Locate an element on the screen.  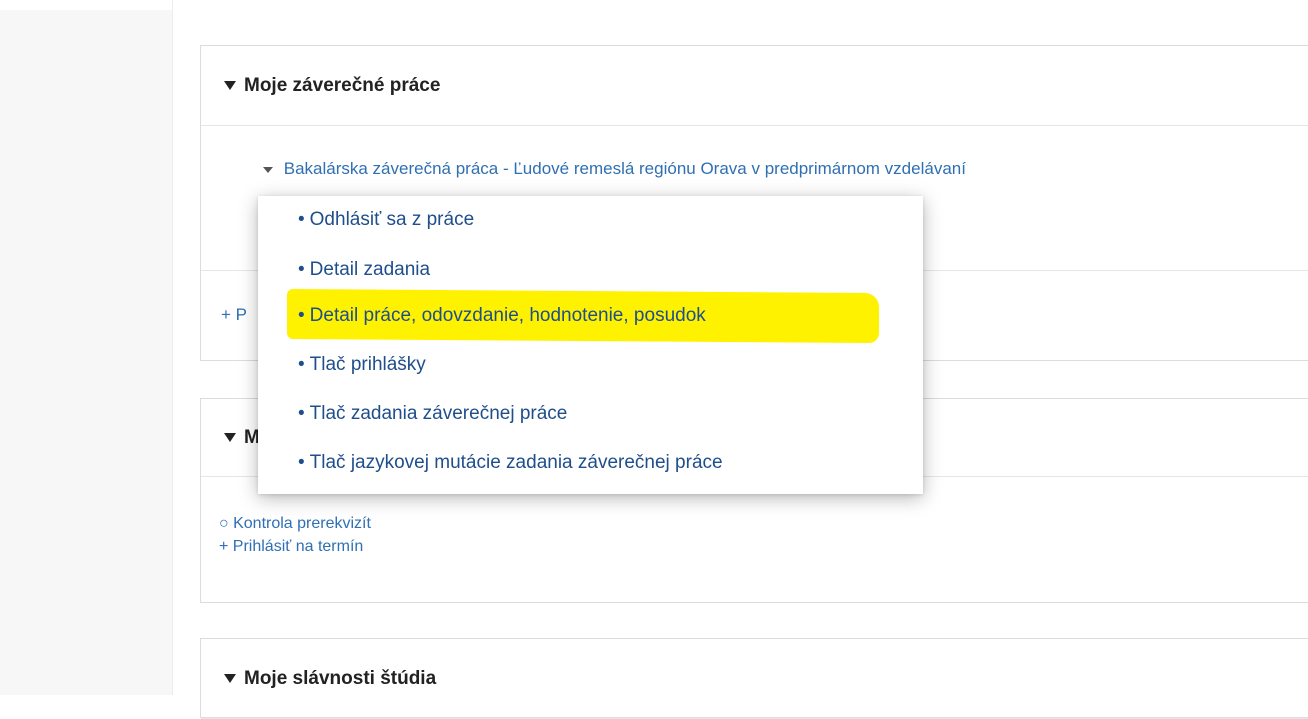
add-thesis-link: + P is located at coordinates (234, 315).